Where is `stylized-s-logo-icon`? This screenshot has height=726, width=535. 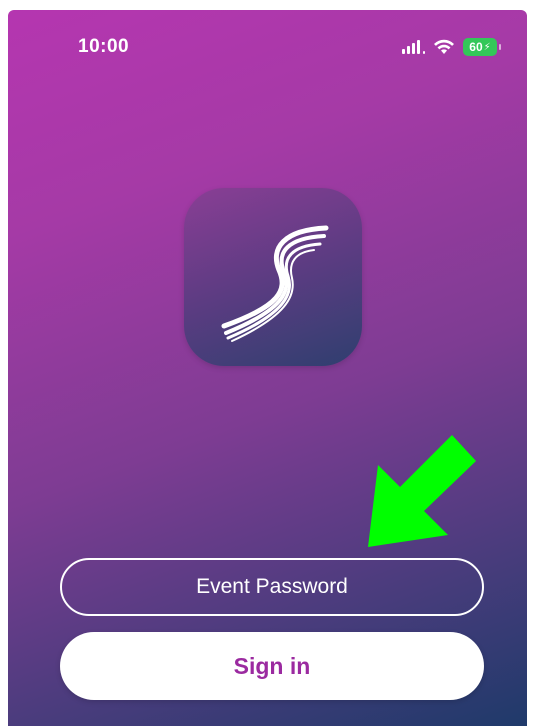 stylized-s-logo-icon is located at coordinates (275, 283).